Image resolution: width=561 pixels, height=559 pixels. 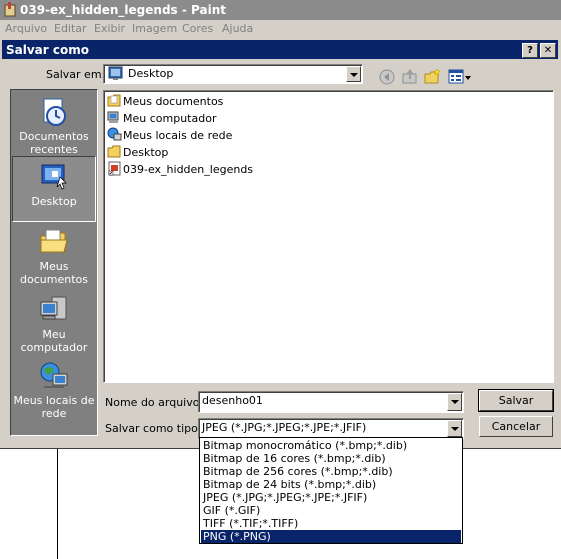 What do you see at coordinates (10, 9) in the screenshot?
I see `paint-app-icon` at bounding box center [10, 9].